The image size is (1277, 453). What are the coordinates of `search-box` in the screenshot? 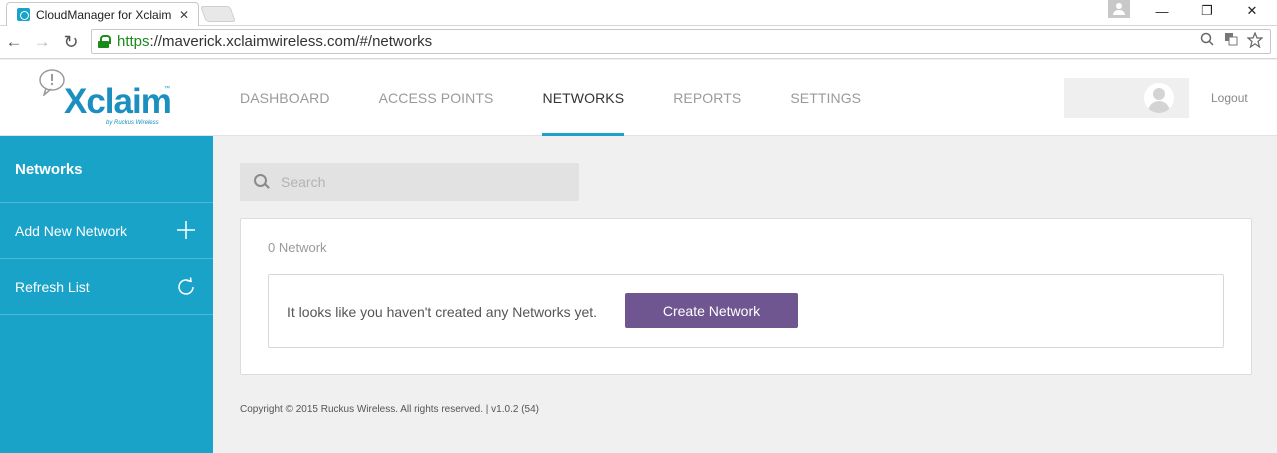 It's located at (409, 182).